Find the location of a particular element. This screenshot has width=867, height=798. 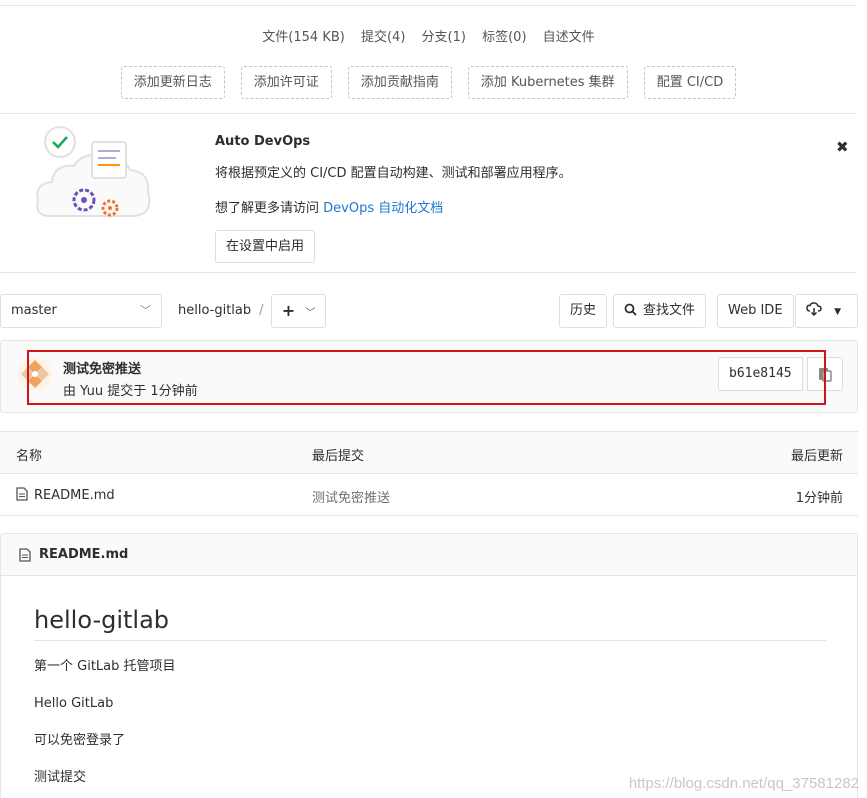

project-stats: 文件(154 KB) 提交(4) 分支(1) 标签(0) 自述文件 is located at coordinates (428, 35).